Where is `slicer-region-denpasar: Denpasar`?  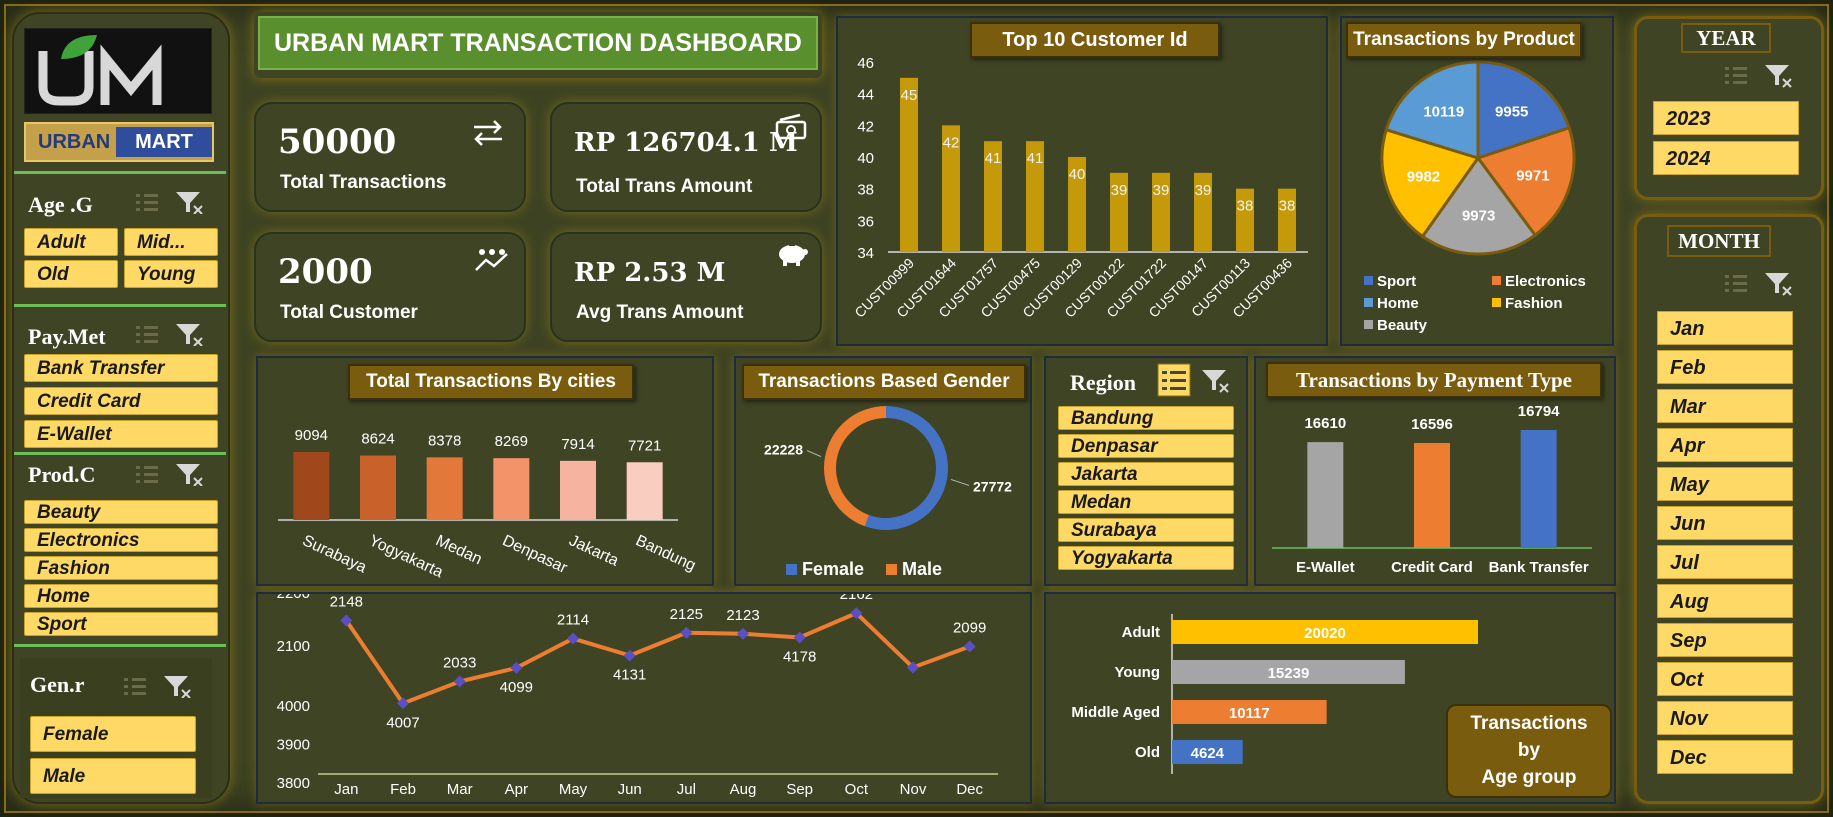 slicer-region-denpasar: Denpasar is located at coordinates (1146, 446).